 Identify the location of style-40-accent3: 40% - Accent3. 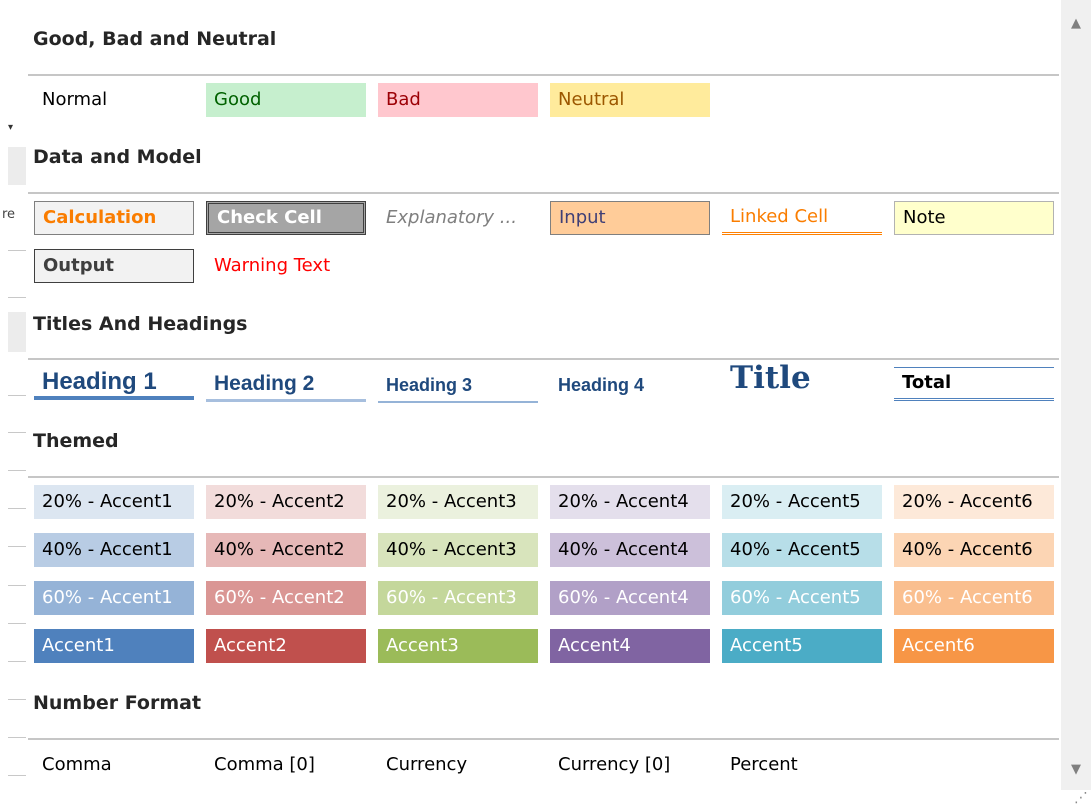
(458, 550).